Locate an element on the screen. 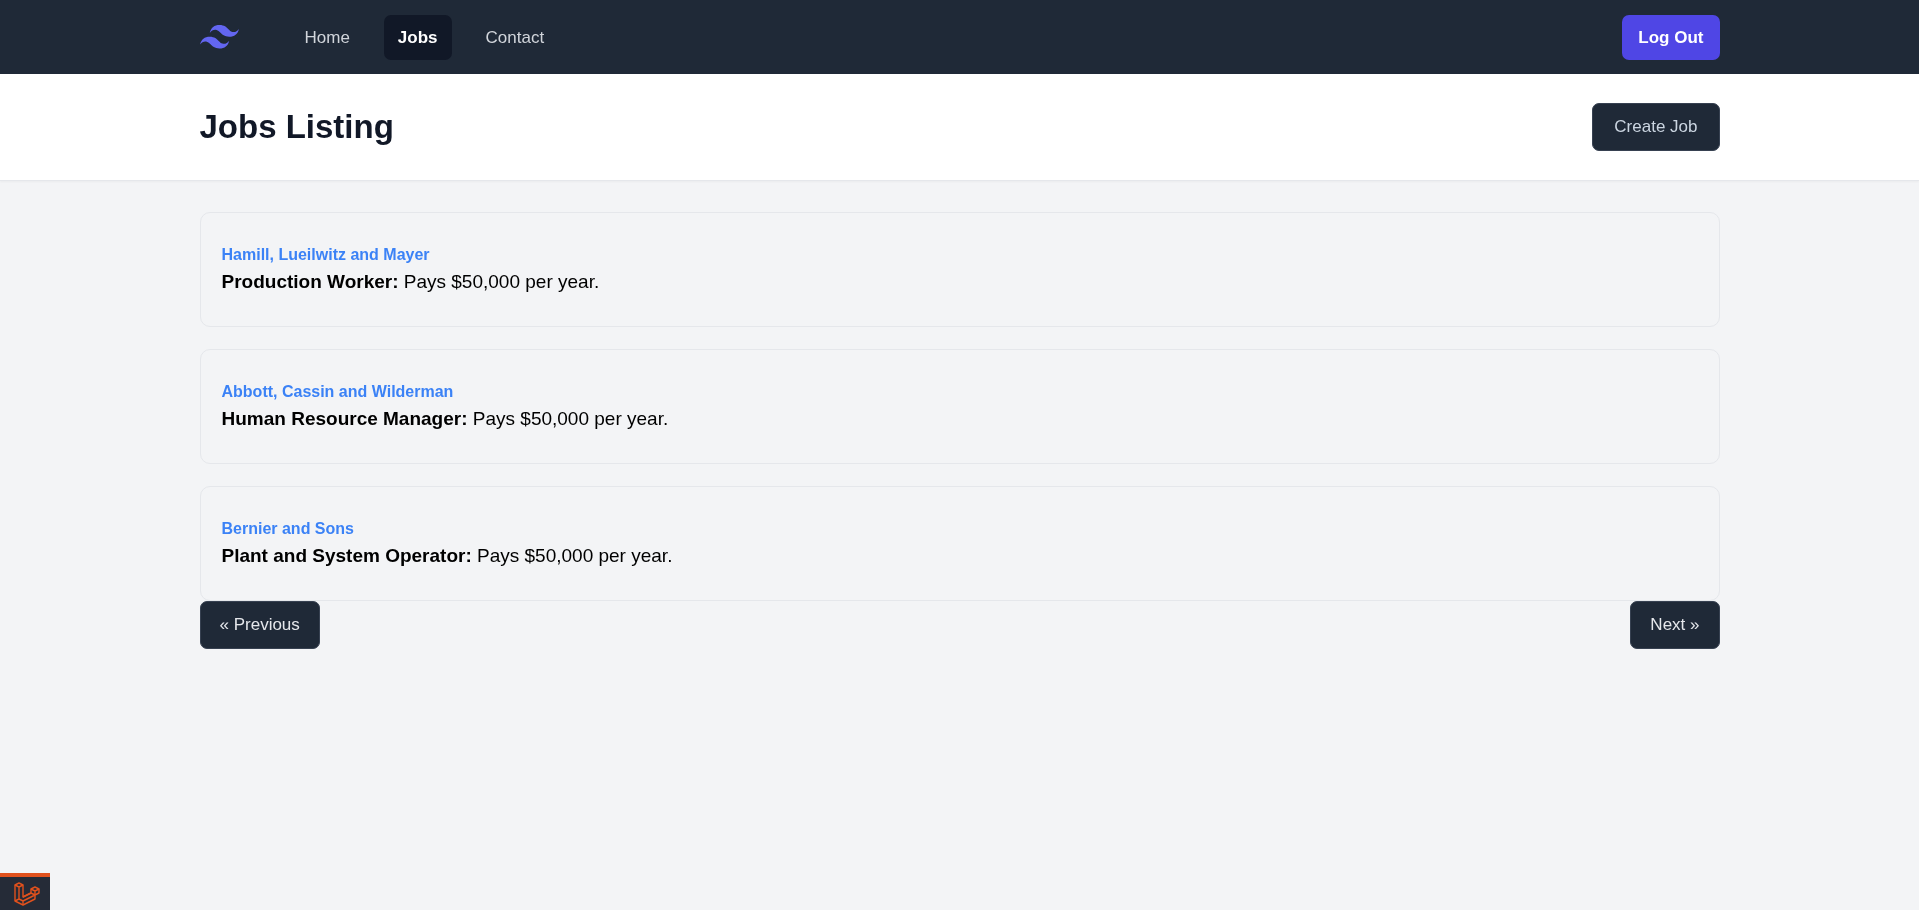 This screenshot has height=910, width=1919. job-card: Abbott, Cassin and Wilderman Human Resource Manager: Pays $50,000 per year. is located at coordinates (959, 406).